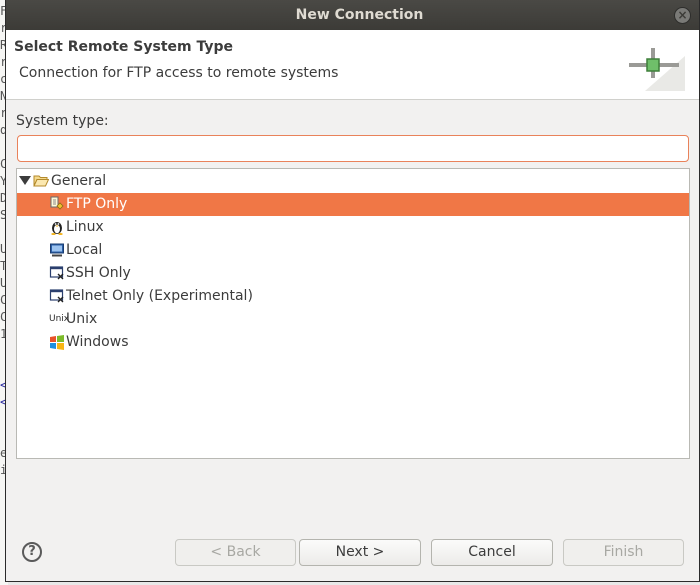  Describe the element at coordinates (159, 296) in the screenshot. I see `tree-item-label: Telnet Only (Experimental)` at that location.